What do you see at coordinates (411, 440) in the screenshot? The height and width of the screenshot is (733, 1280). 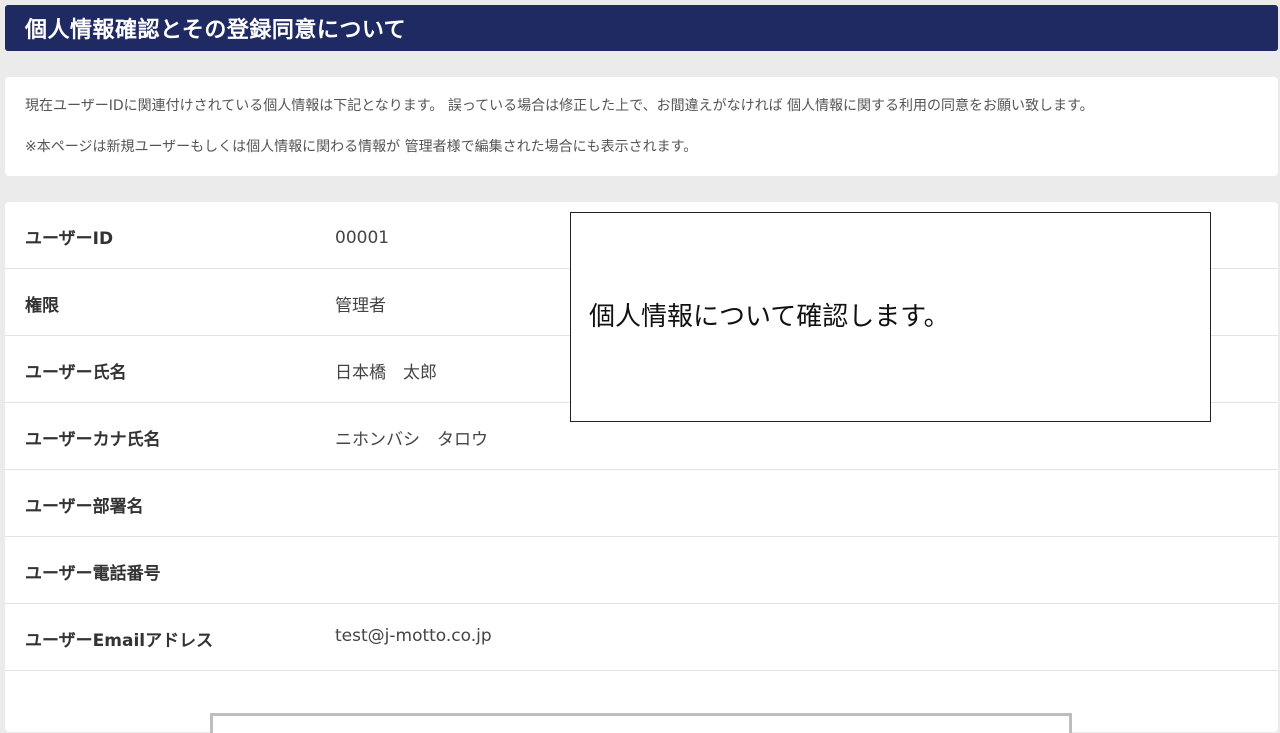 I see `user-kana-name-value: ニホンバシ タロウ` at bounding box center [411, 440].